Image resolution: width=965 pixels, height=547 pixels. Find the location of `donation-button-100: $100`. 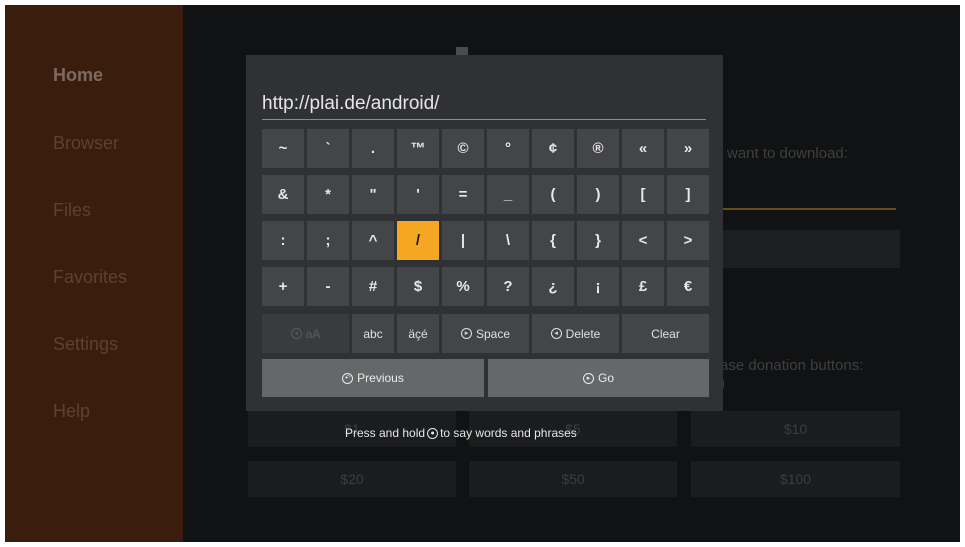

donation-button-100: $100 is located at coordinates (795, 479).